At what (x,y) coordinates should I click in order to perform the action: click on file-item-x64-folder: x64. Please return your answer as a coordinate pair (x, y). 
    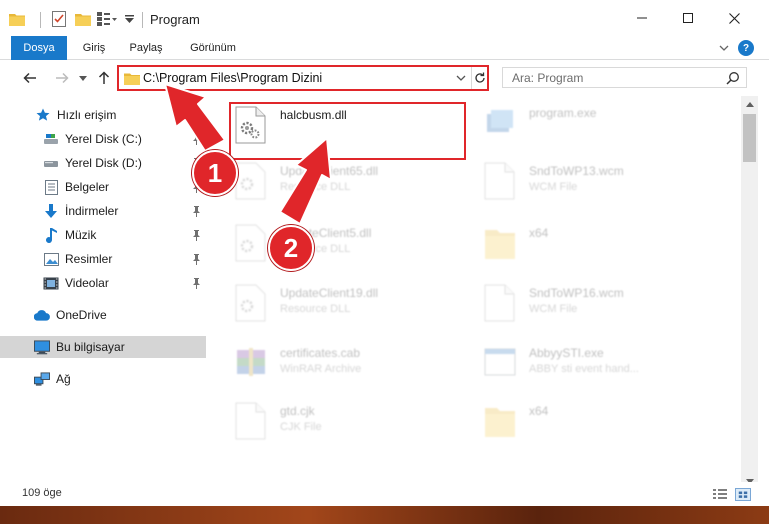
    Looking at the image, I should click on (603, 246).